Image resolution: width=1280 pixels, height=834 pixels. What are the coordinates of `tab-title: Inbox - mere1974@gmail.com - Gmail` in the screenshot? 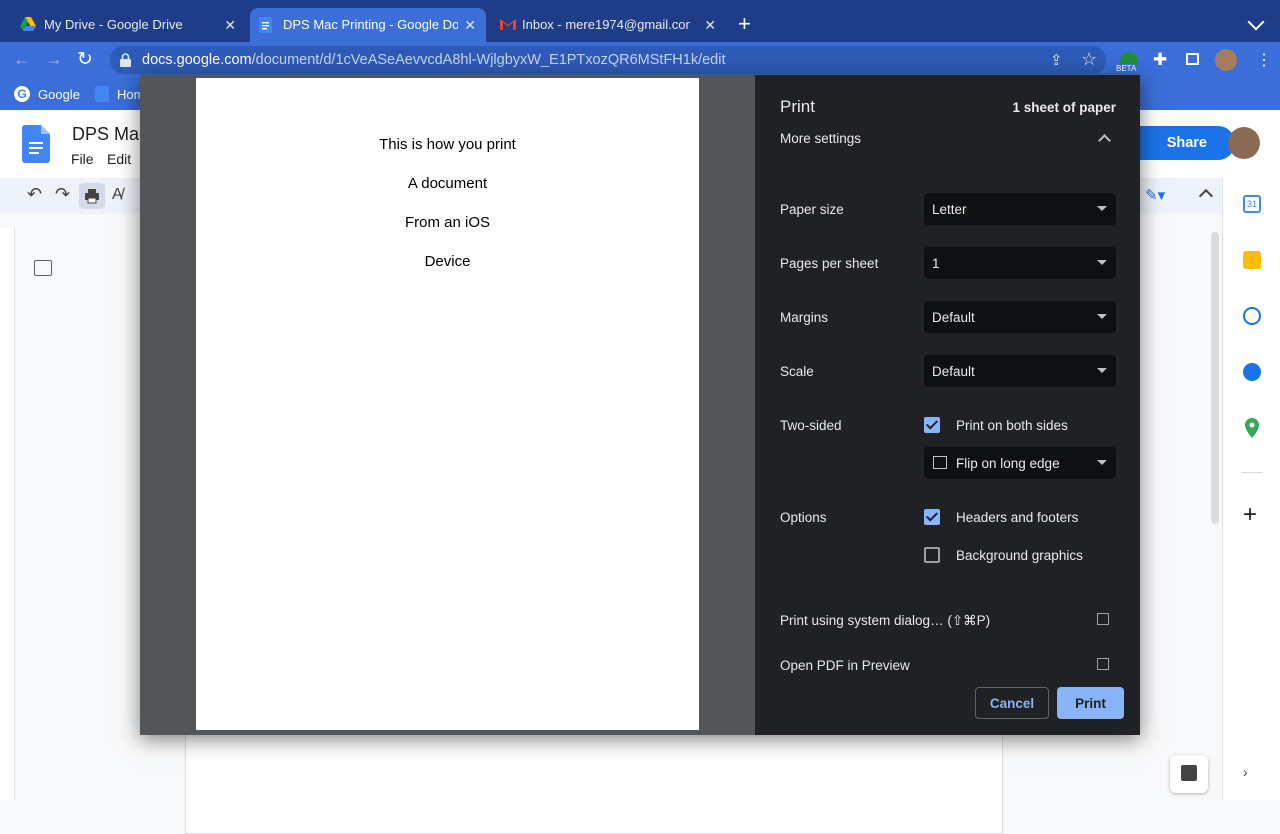 It's located at (606, 24).